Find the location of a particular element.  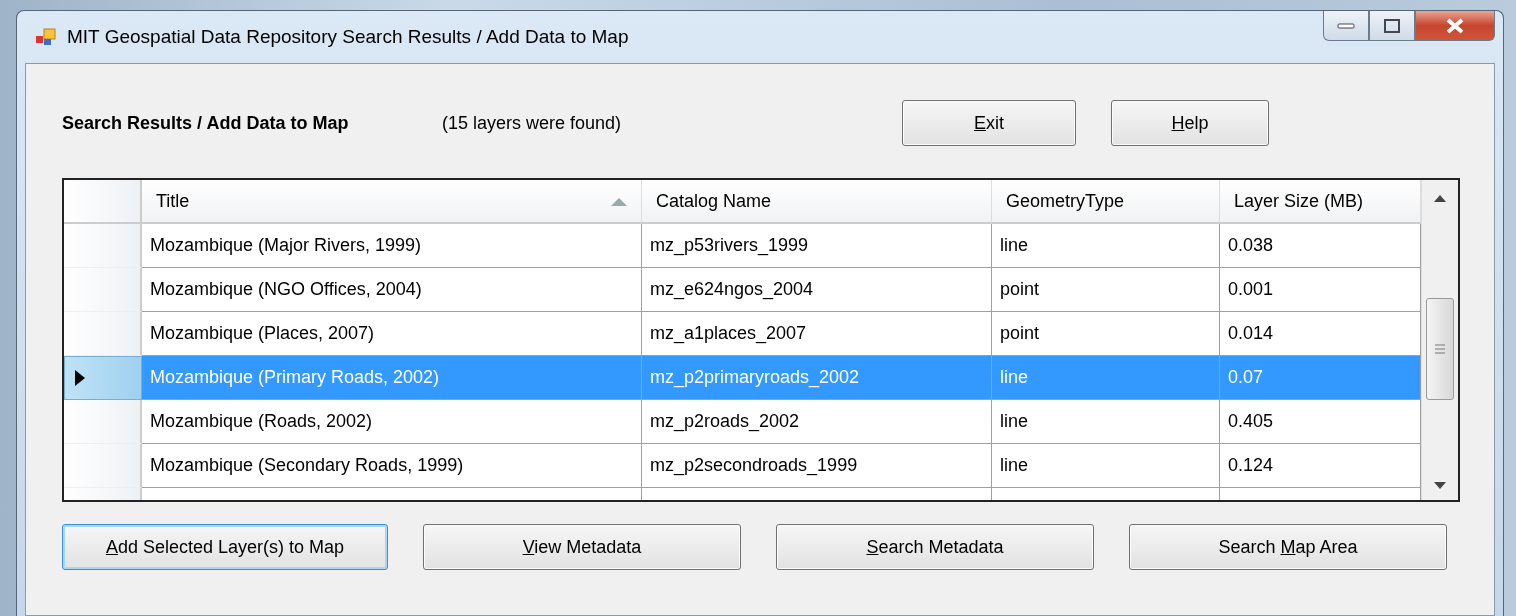

column-header: Catalog Name is located at coordinates (817, 202).